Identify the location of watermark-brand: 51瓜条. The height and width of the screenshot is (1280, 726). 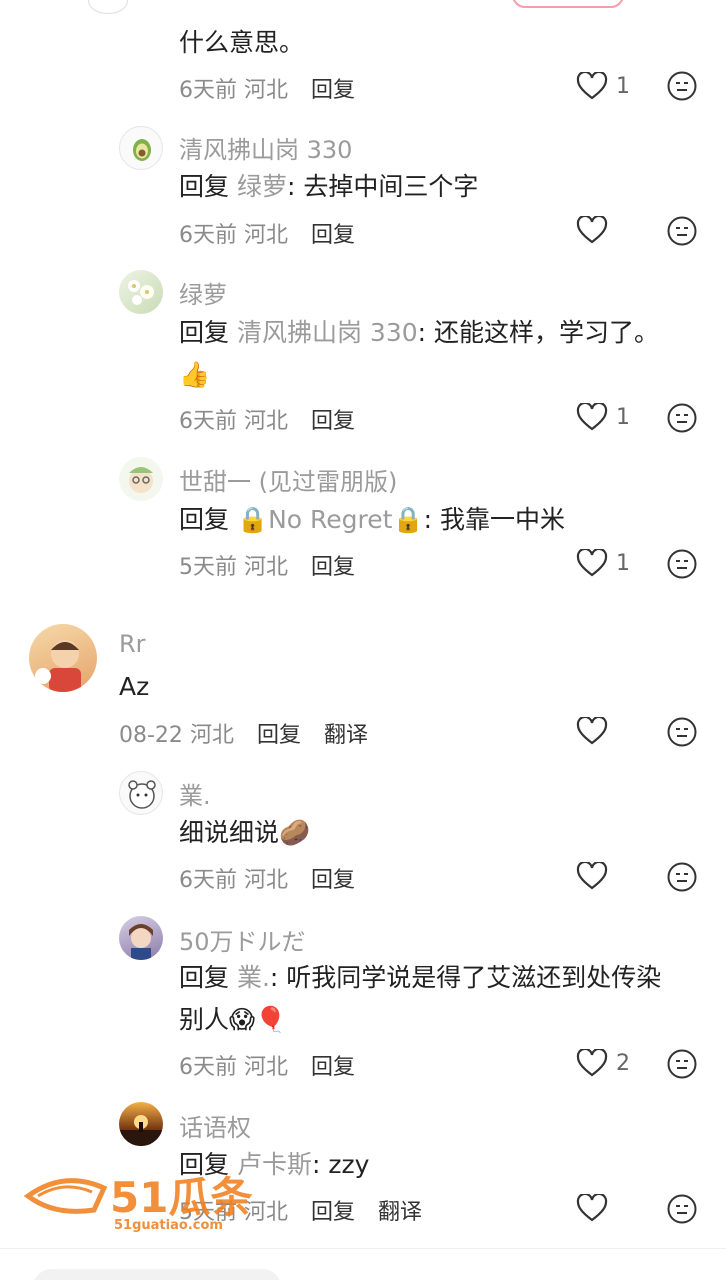
(181, 1197).